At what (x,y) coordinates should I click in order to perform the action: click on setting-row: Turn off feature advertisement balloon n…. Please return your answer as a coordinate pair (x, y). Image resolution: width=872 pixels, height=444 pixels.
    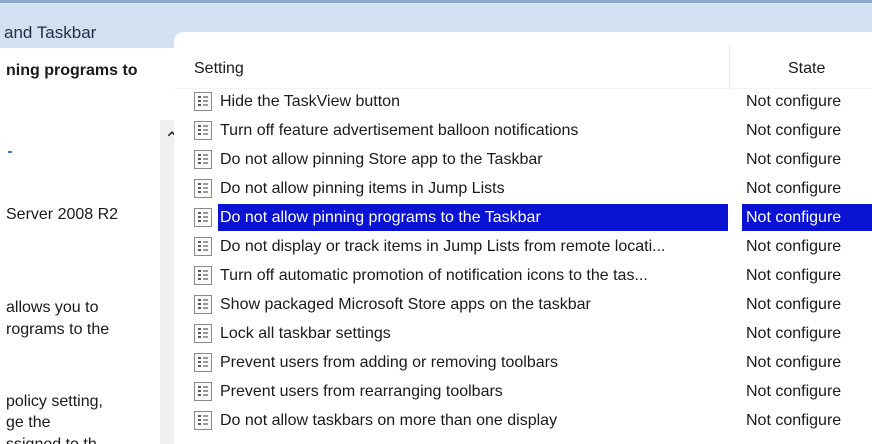
    Looking at the image, I should click on (530, 130).